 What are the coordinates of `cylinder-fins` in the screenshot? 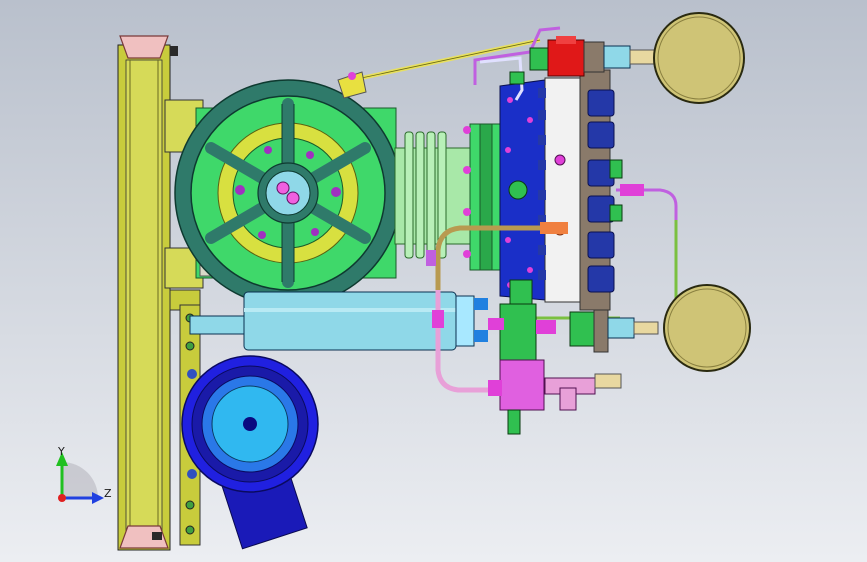 It's located at (447, 197).